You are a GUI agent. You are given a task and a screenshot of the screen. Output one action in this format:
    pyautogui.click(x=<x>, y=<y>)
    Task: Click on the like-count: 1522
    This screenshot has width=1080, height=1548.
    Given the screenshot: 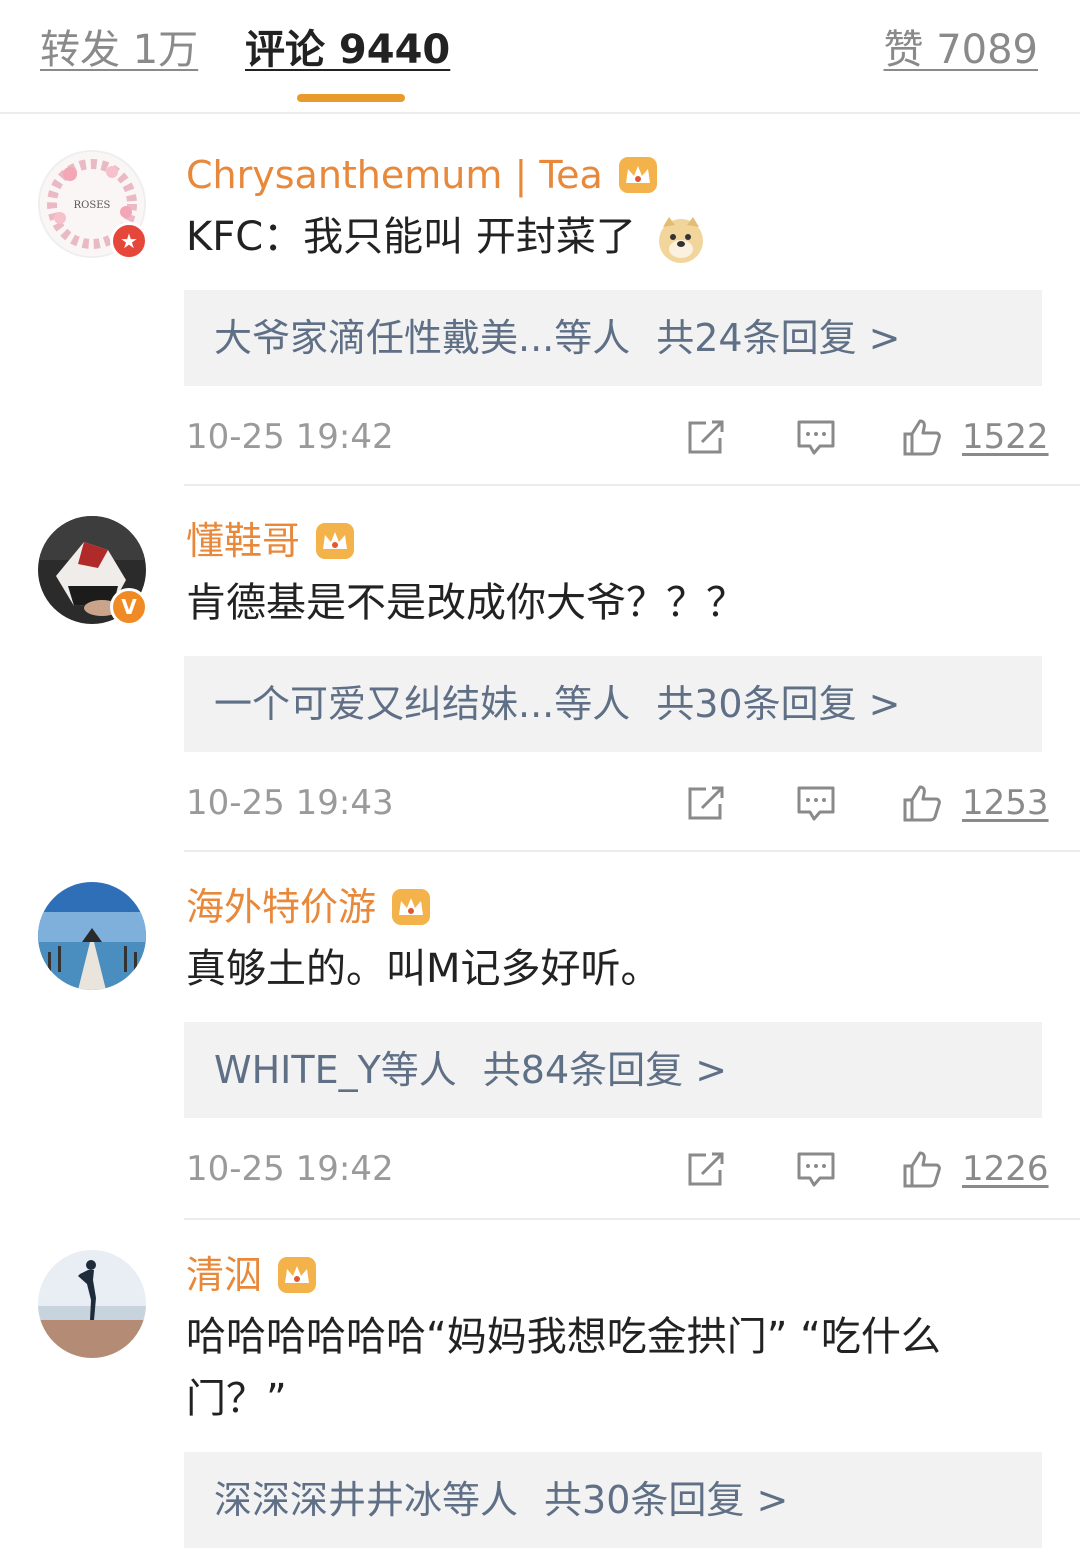 What is the action you would take?
    pyautogui.click(x=1005, y=437)
    